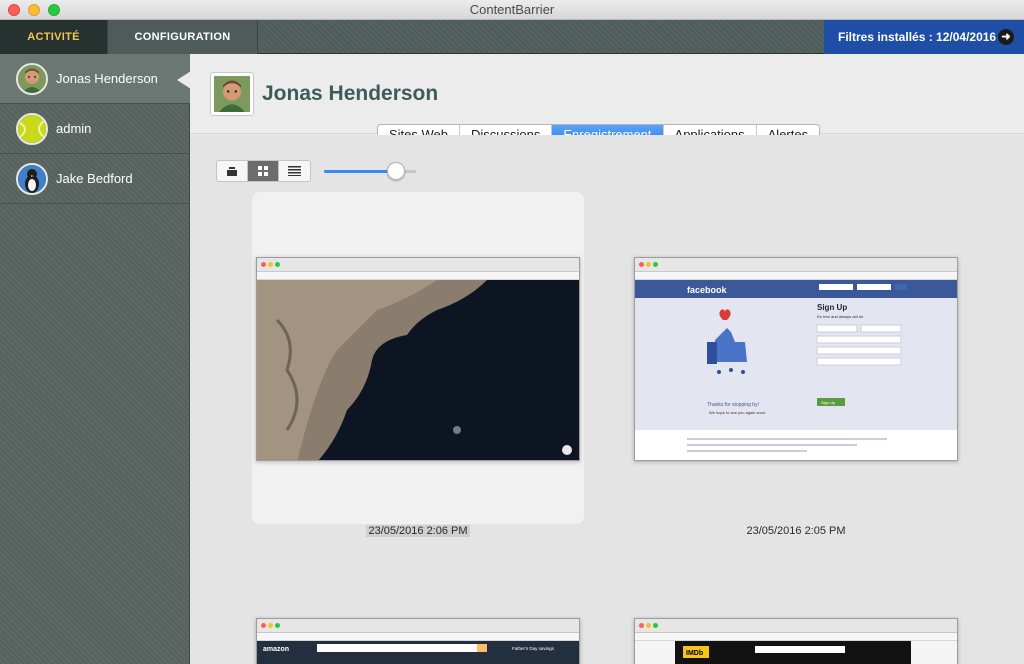 This screenshot has height=664, width=1024. What do you see at coordinates (533, 648) in the screenshot?
I see `amazon-promo-text: Father's Day savings` at bounding box center [533, 648].